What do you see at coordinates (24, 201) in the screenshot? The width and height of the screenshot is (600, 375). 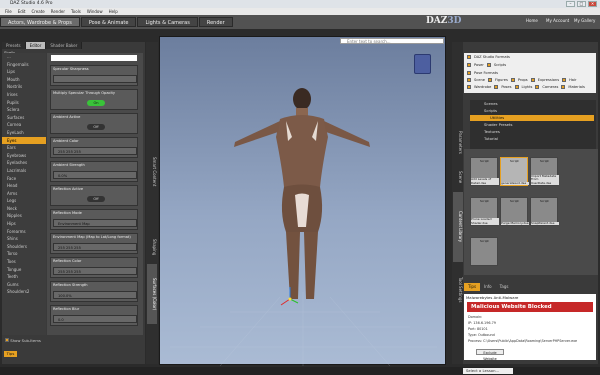 I see `surface-node: Legs` at bounding box center [24, 201].